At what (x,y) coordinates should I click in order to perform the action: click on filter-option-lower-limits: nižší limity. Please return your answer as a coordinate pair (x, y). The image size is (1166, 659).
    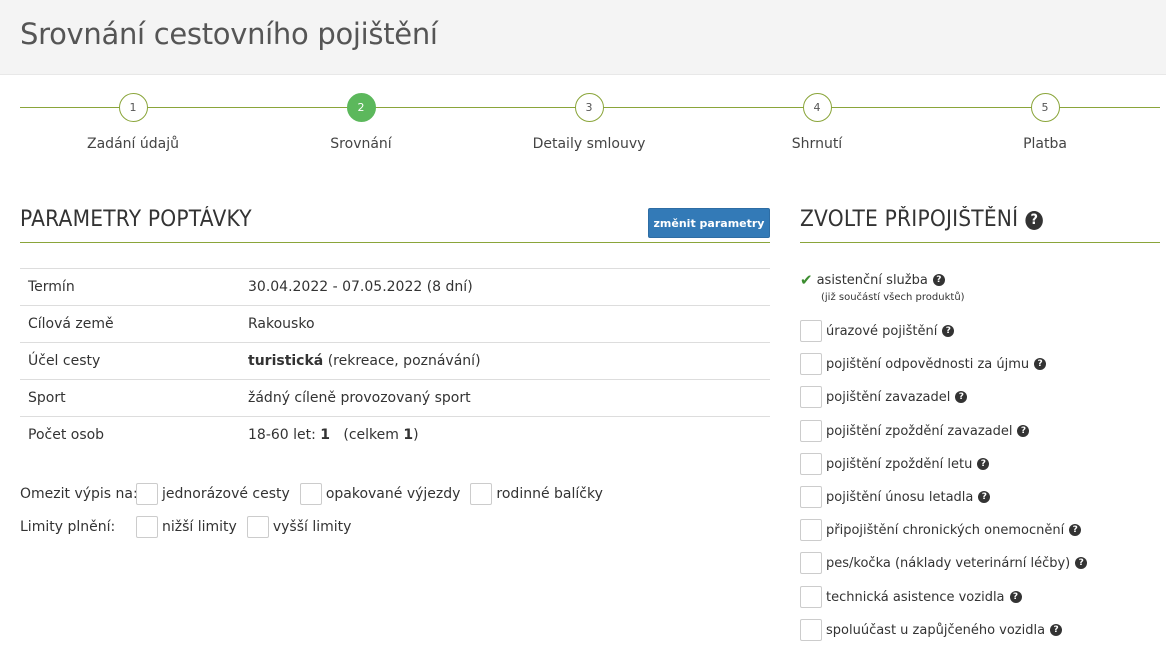
    Looking at the image, I should click on (186, 527).